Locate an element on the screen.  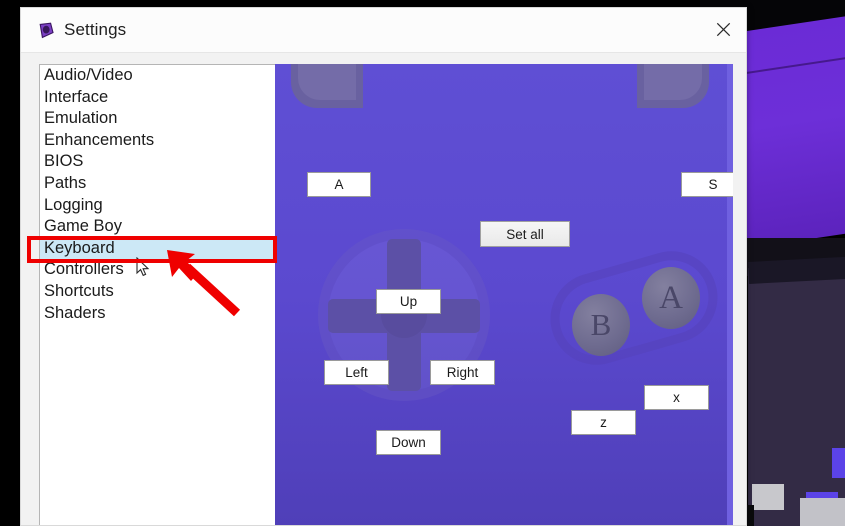
sidebar-item-label: Paths is located at coordinates (65, 182).